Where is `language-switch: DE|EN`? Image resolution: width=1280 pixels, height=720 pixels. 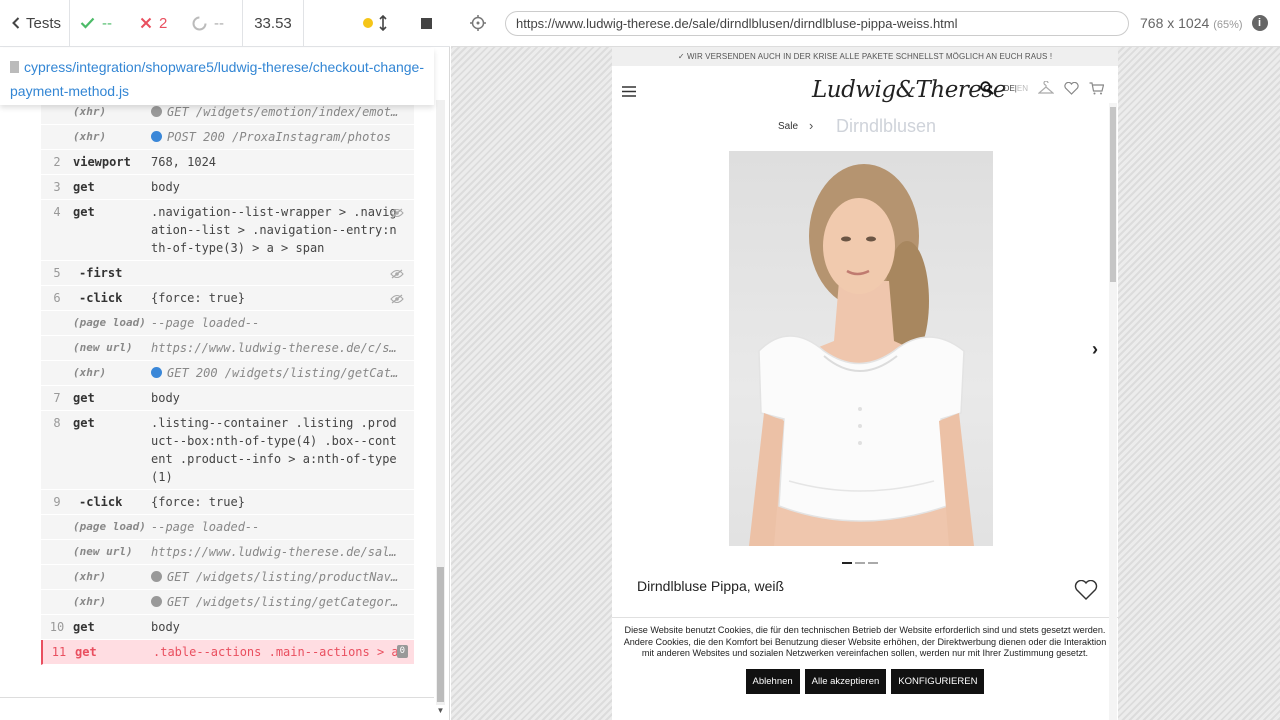 language-switch: DE|EN is located at coordinates (1016, 88).